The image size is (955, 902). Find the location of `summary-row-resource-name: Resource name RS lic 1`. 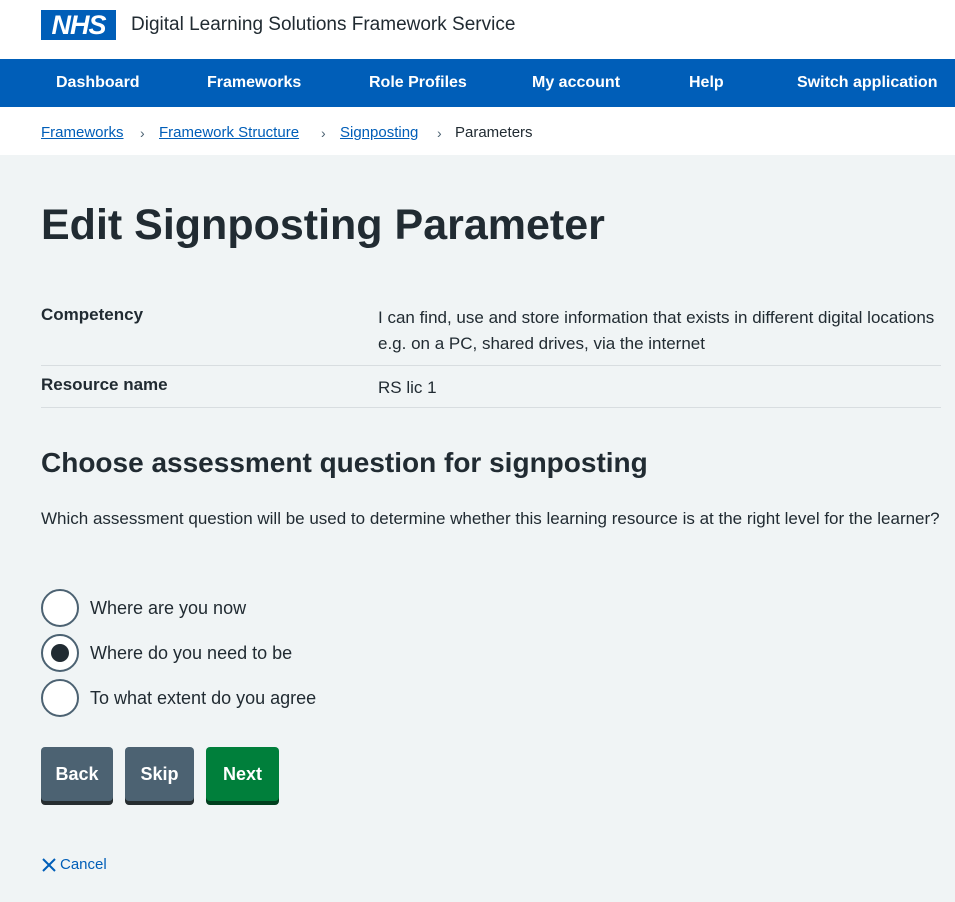

summary-row-resource-name: Resource name RS lic 1 is located at coordinates (491, 387).